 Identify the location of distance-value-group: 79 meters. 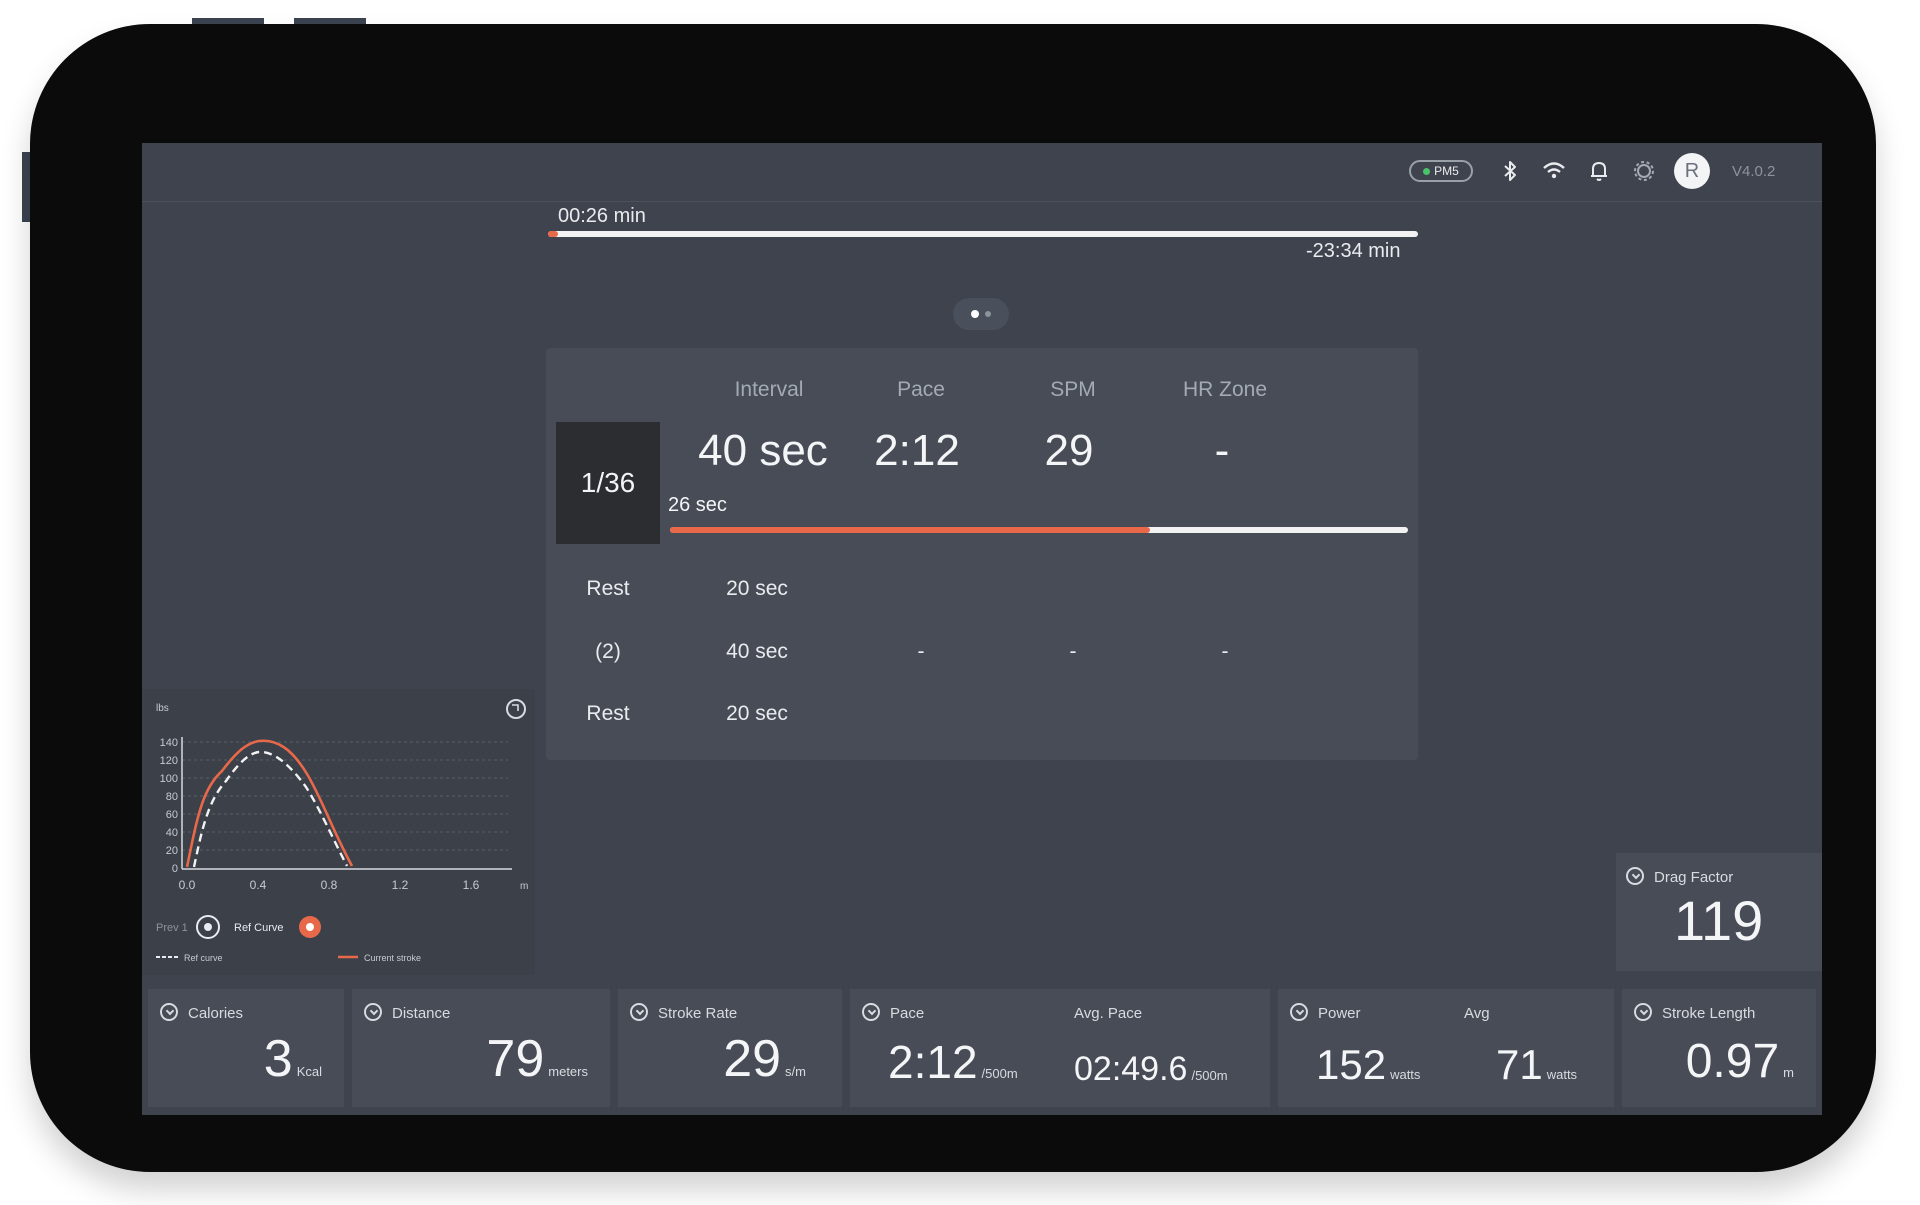
(537, 1059).